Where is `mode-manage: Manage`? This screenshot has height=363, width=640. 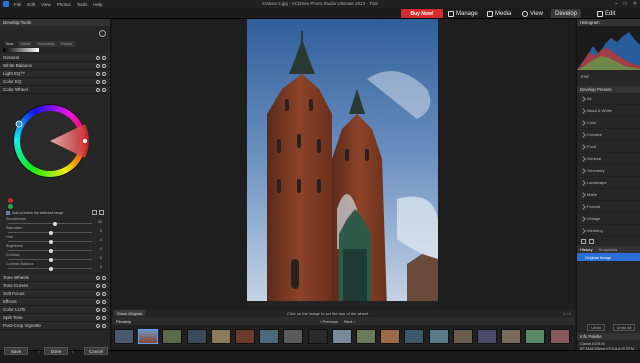 mode-manage: Manage is located at coordinates (463, 13).